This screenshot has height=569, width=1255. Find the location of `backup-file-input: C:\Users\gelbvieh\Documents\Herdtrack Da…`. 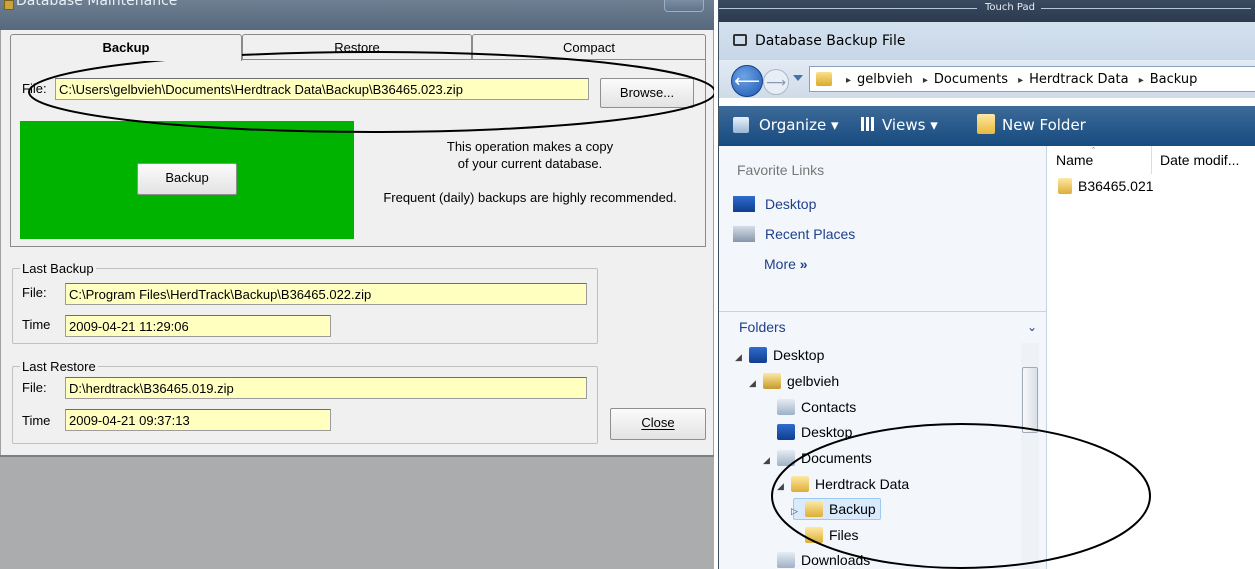

backup-file-input: C:\Users\gelbvieh\Documents\Herdtrack Da… is located at coordinates (322, 89).